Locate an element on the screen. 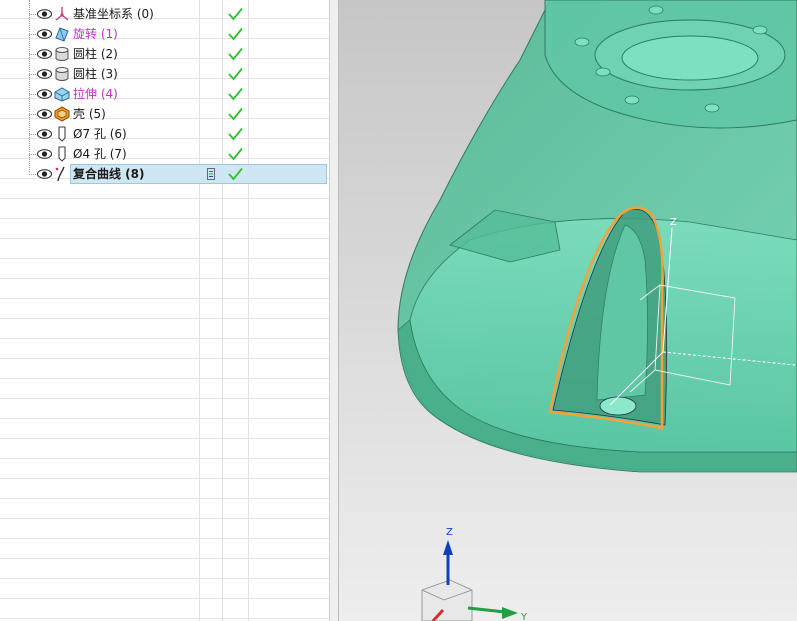 This screenshot has height=621, width=797. feature-label: 圆柱 (2) is located at coordinates (95, 54).